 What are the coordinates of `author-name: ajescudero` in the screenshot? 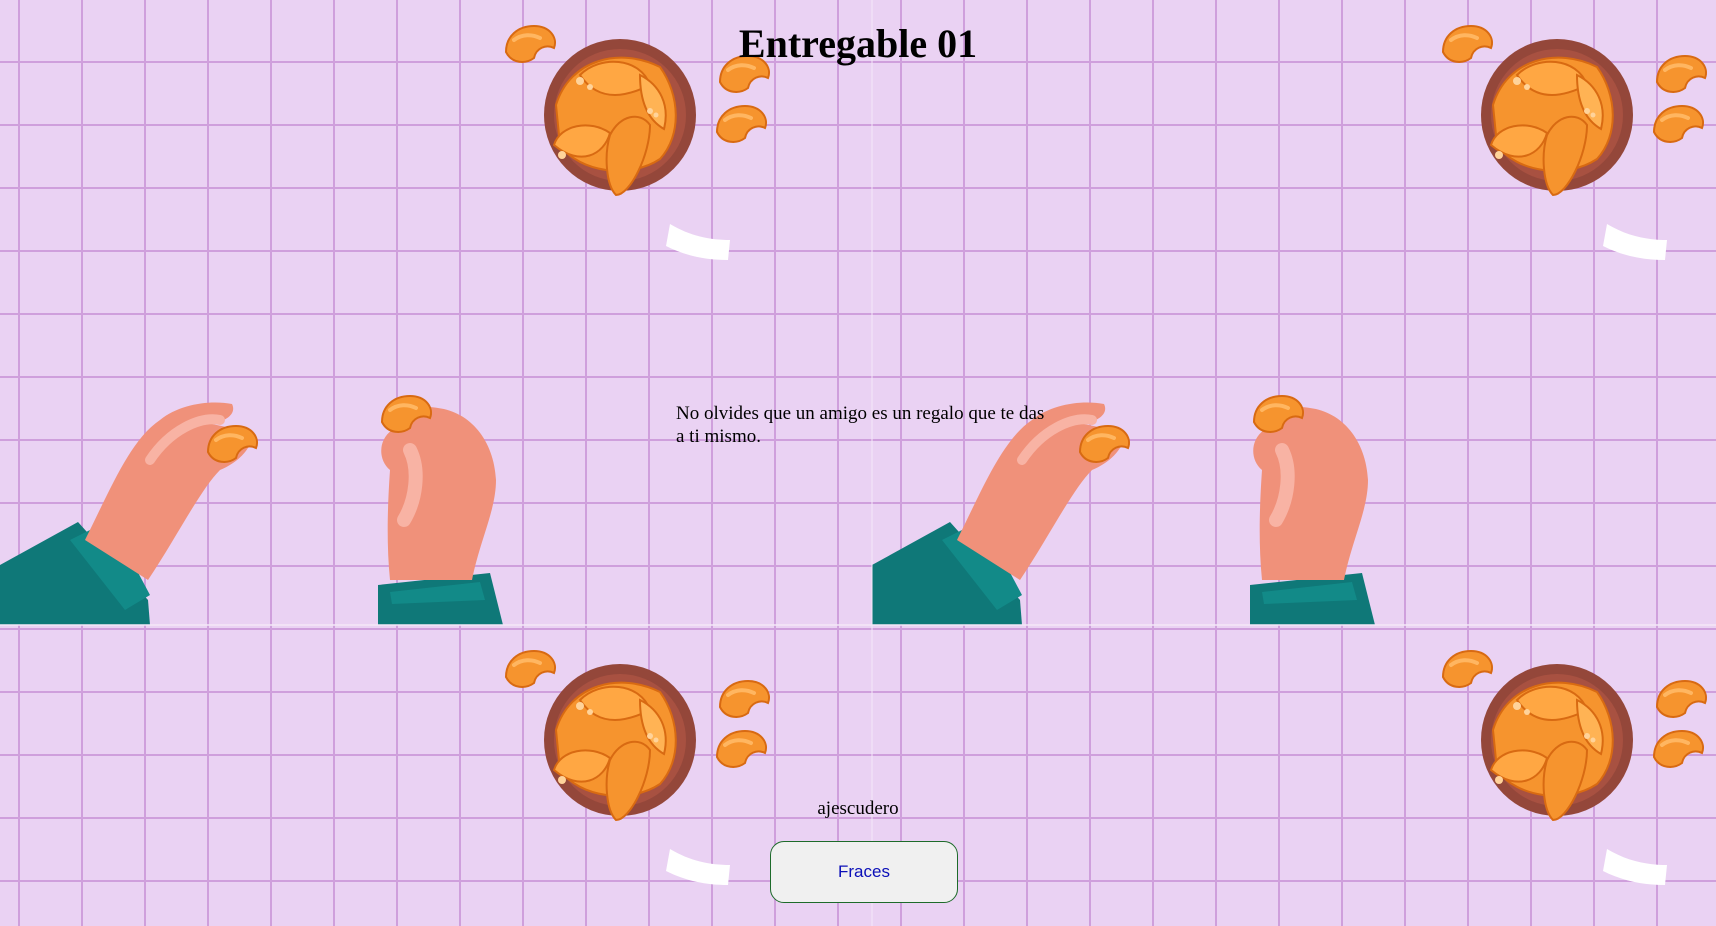 It's located at (858, 808).